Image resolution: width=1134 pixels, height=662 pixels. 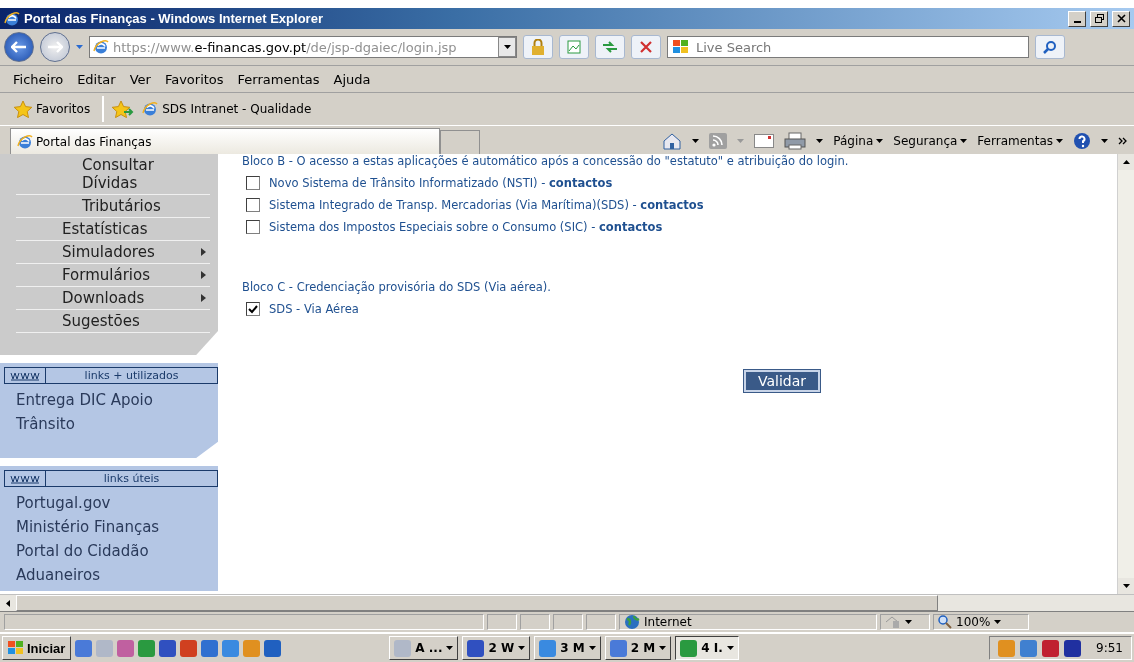 What do you see at coordinates (707, 648) in the screenshot?
I see `taskbar-button: 4 I.` at bounding box center [707, 648].